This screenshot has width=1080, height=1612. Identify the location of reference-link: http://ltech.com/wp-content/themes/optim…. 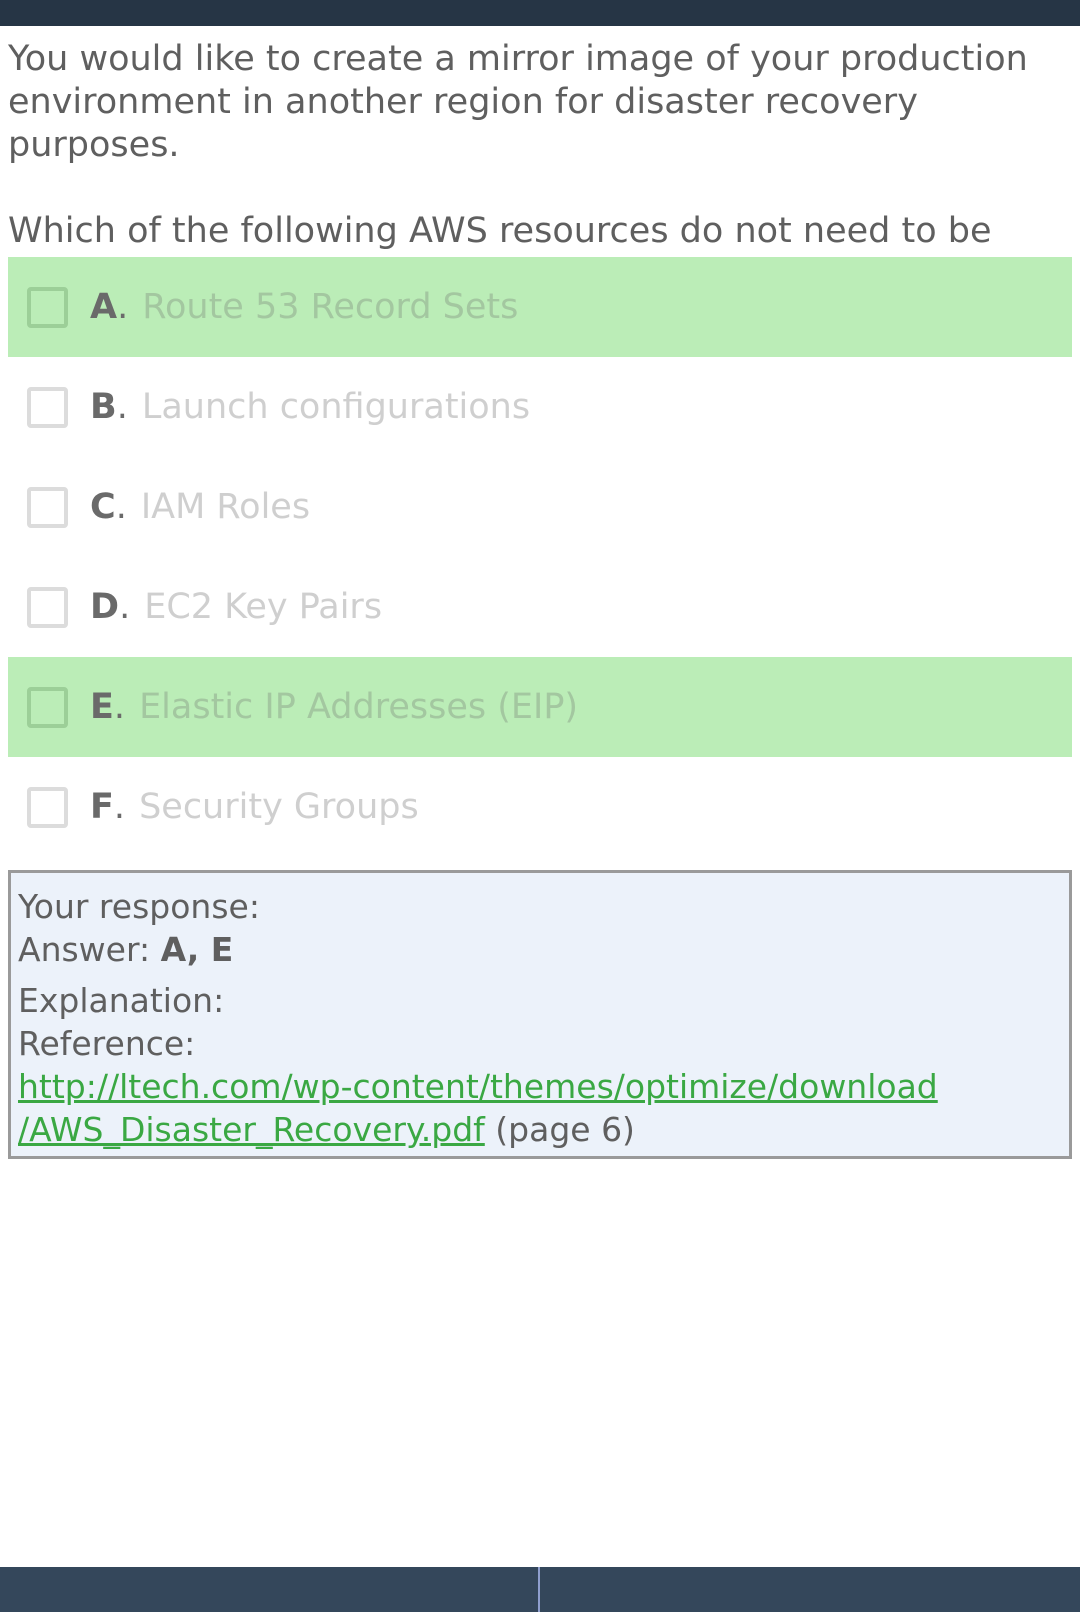
(478, 1086).